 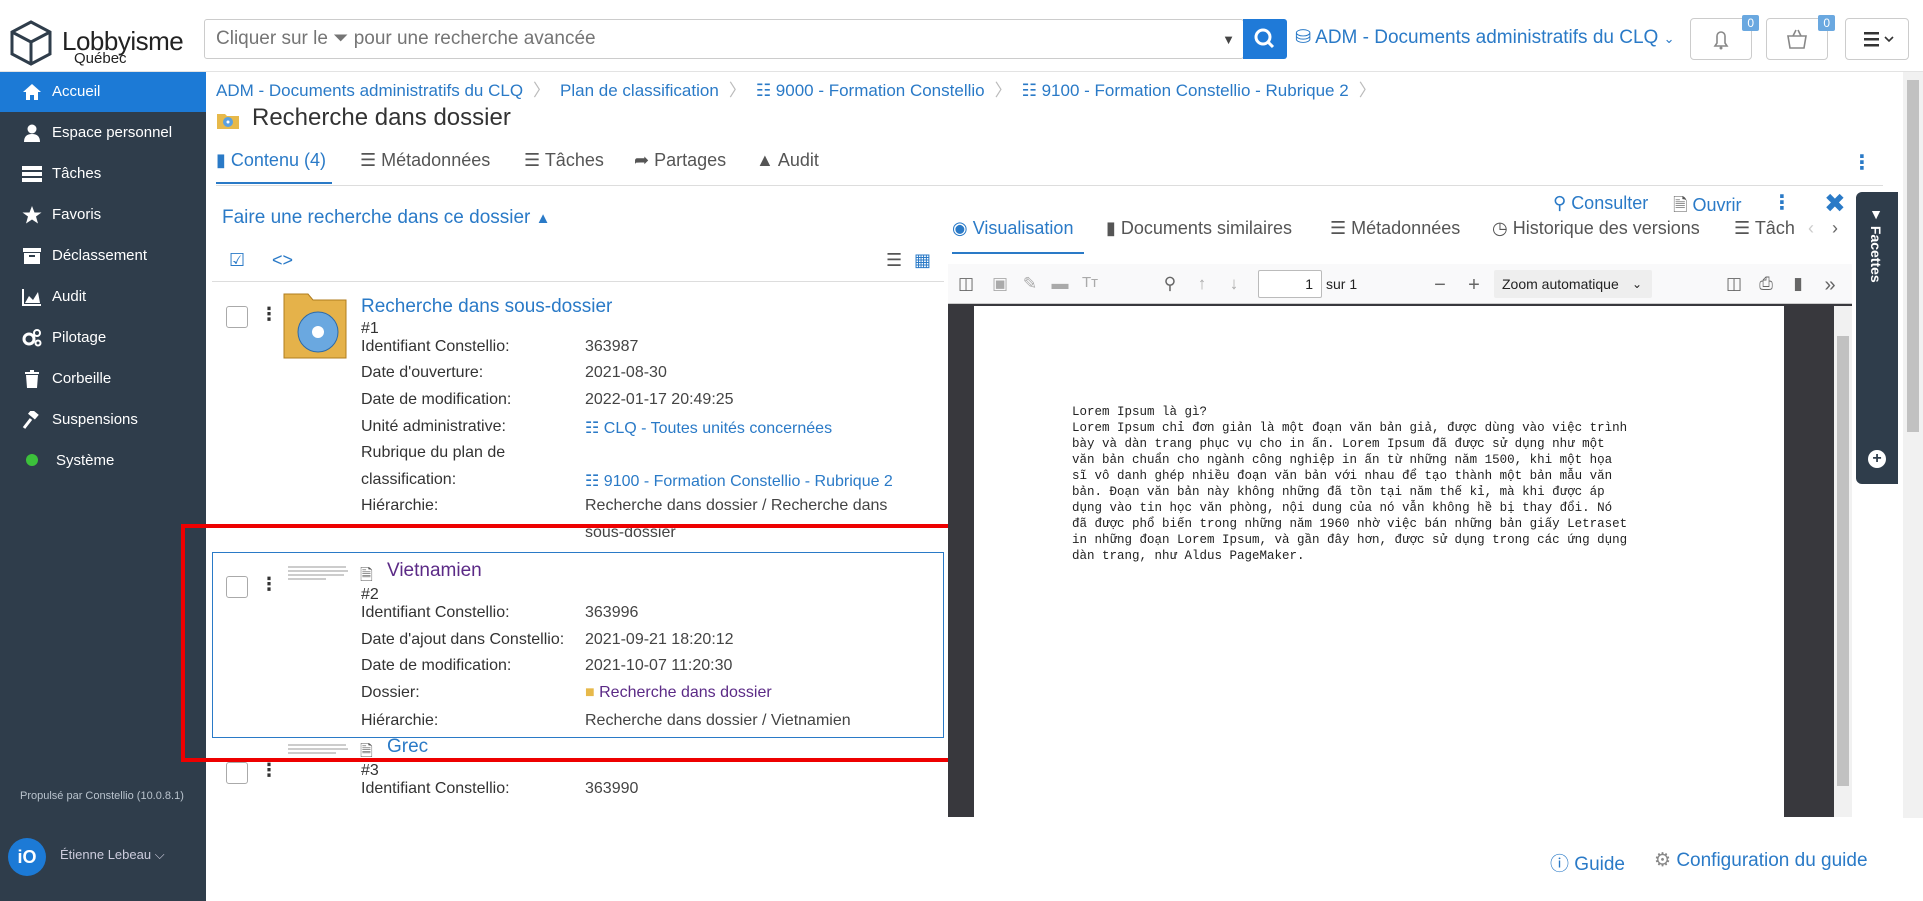 I want to click on select-all-icon: ☑, so click(x=237, y=260).